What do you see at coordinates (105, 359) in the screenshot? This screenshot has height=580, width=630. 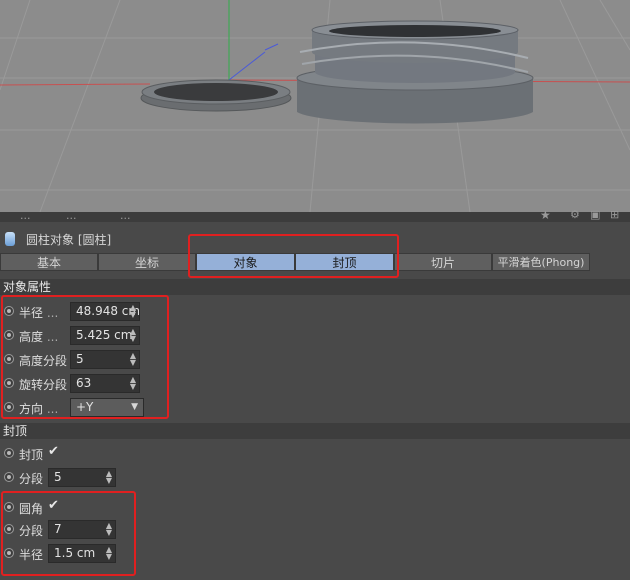 I see `height-segments-input: 5 ▲ ▼` at bounding box center [105, 359].